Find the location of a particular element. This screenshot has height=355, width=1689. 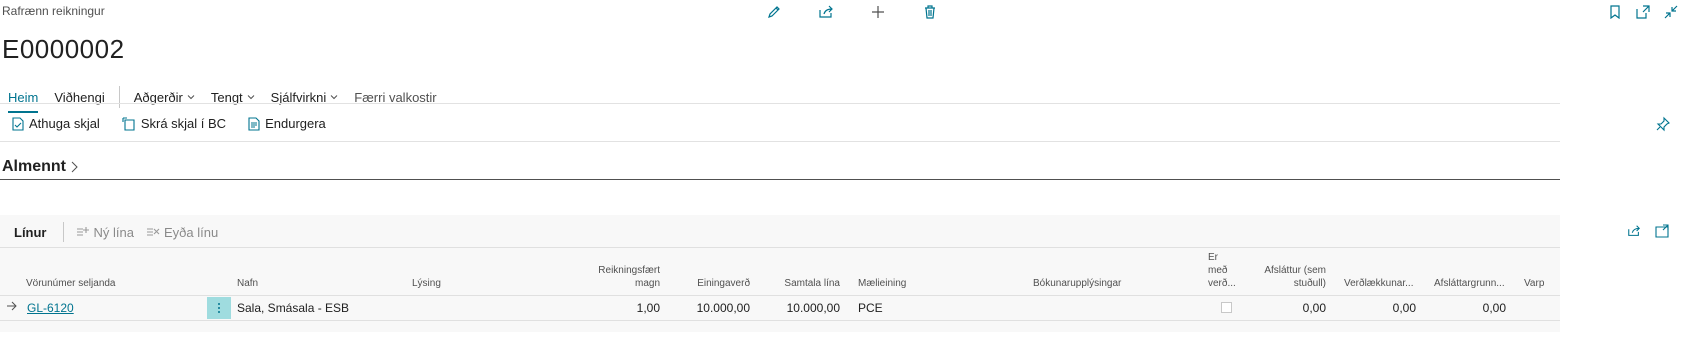

lines-title: Línur is located at coordinates (30, 232).